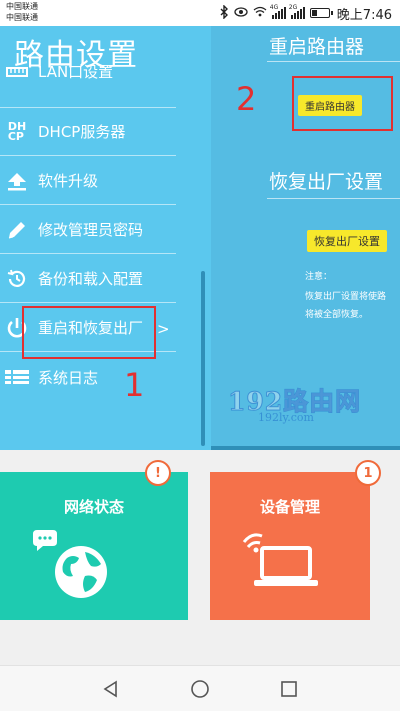 This screenshot has height=711, width=400. What do you see at coordinates (241, 13) in the screenshot?
I see `eye-icon` at bounding box center [241, 13].